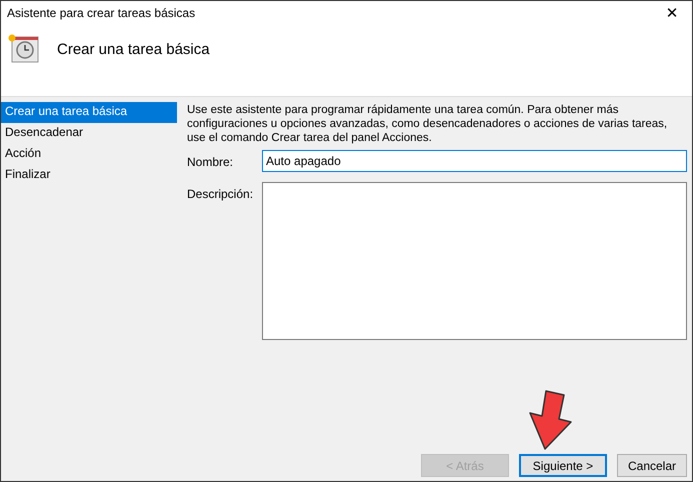  Describe the element at coordinates (474, 161) in the screenshot. I see `name-field: Auto apagado` at that location.